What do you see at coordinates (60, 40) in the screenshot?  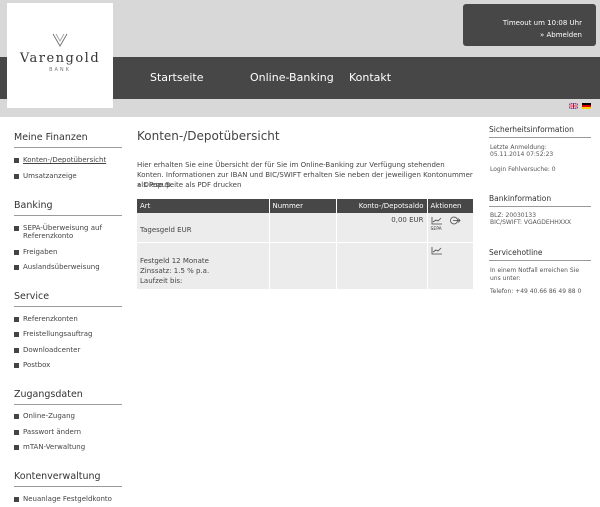 I see `logo-mark-icon` at bounding box center [60, 40].